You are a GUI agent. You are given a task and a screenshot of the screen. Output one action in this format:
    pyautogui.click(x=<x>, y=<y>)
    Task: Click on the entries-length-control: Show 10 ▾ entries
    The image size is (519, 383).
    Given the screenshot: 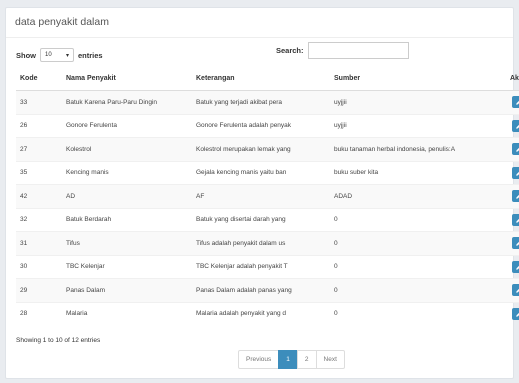 What is the action you would take?
    pyautogui.click(x=59, y=55)
    